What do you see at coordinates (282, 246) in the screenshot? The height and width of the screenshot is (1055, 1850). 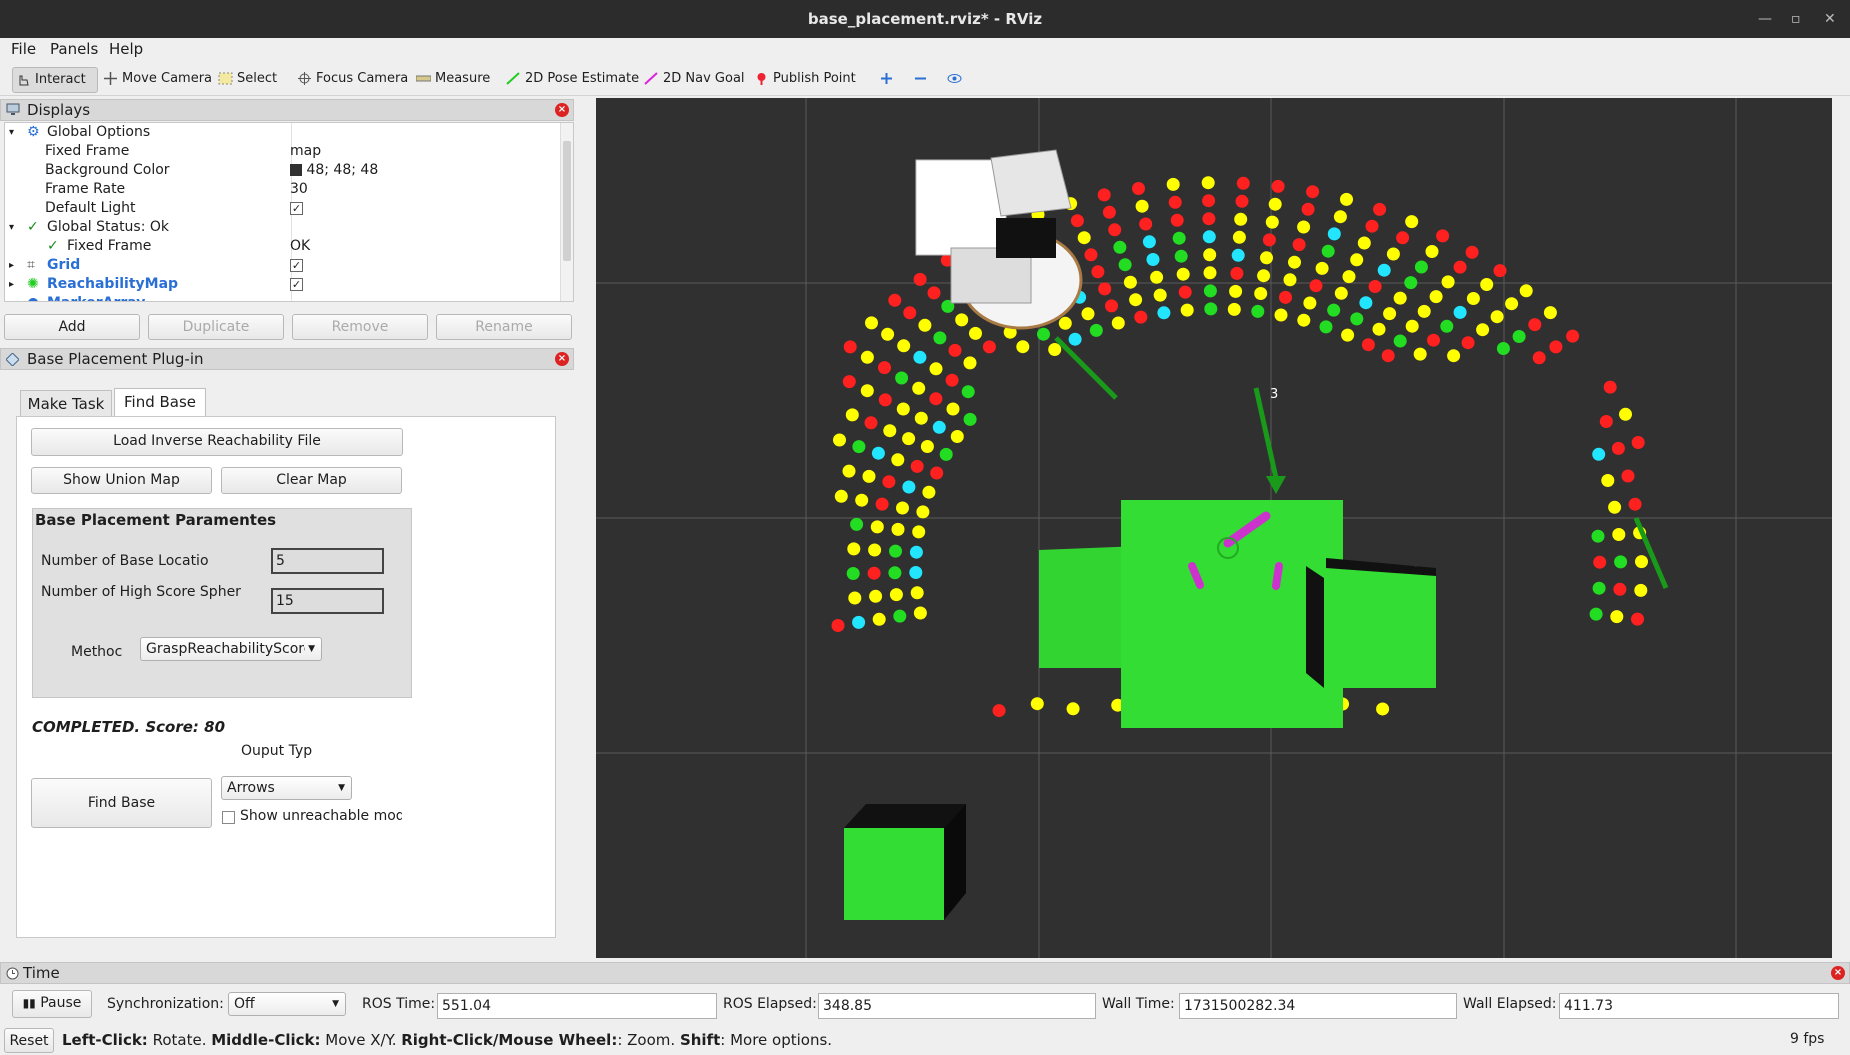 I see `tree-row-status-fixed-frame: ✓ Fixed Frame OK` at bounding box center [282, 246].